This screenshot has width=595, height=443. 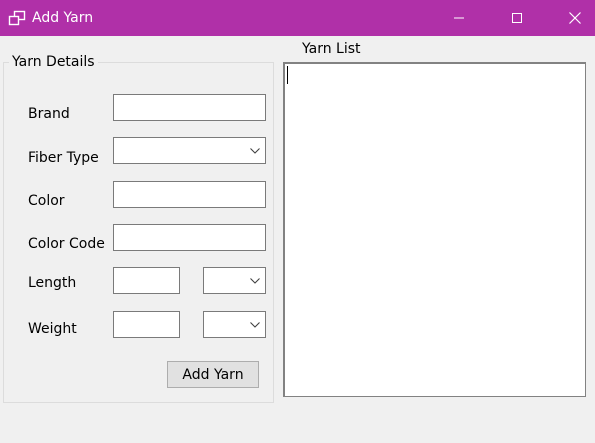 What do you see at coordinates (146, 324) in the screenshot?
I see `weight-input` at bounding box center [146, 324].